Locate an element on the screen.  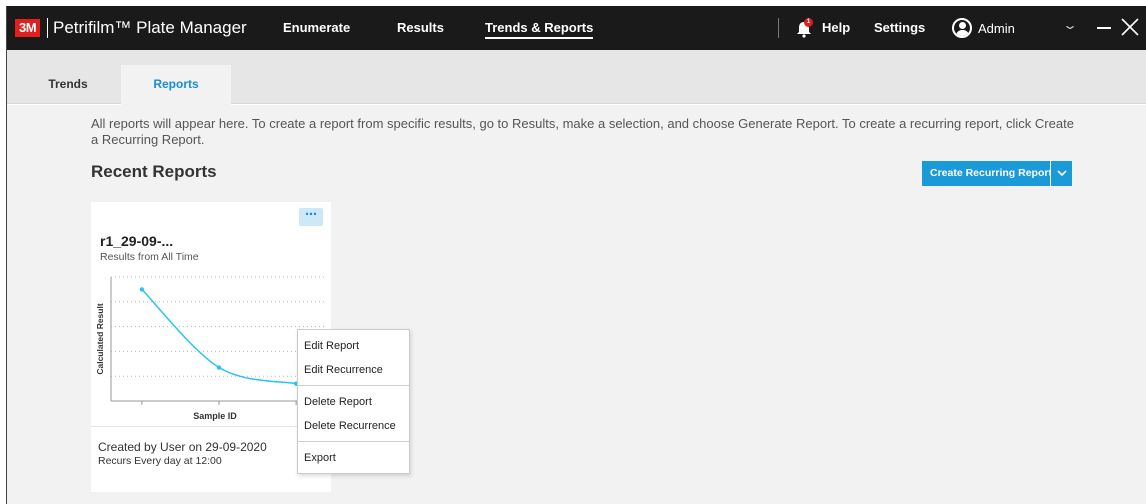
tab-trends: Trends is located at coordinates (68, 84).